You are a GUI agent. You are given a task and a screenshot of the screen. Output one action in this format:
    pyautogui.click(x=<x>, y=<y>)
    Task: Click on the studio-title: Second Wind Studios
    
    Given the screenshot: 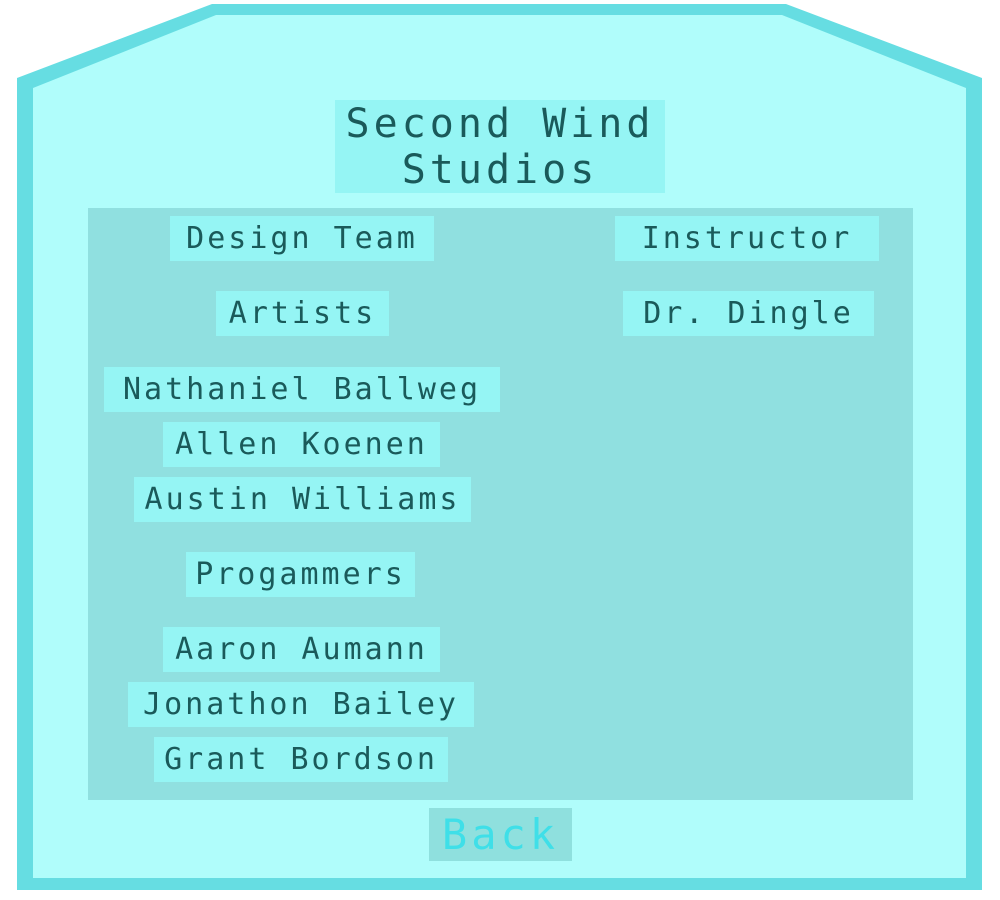 What is the action you would take?
    pyautogui.click(x=500, y=146)
    